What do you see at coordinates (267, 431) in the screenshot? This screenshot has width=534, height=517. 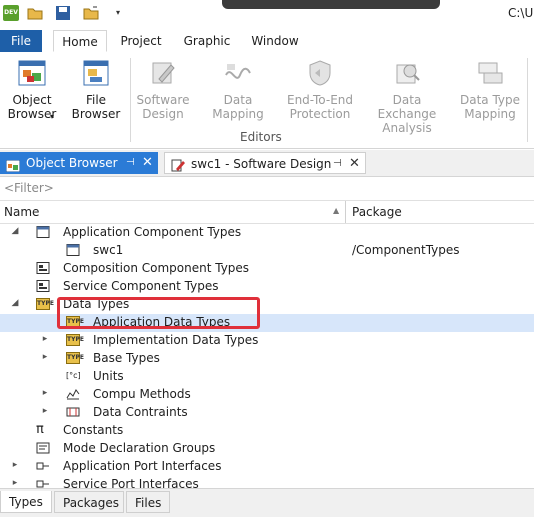 I see `tree-row: π Constants` at bounding box center [267, 431].